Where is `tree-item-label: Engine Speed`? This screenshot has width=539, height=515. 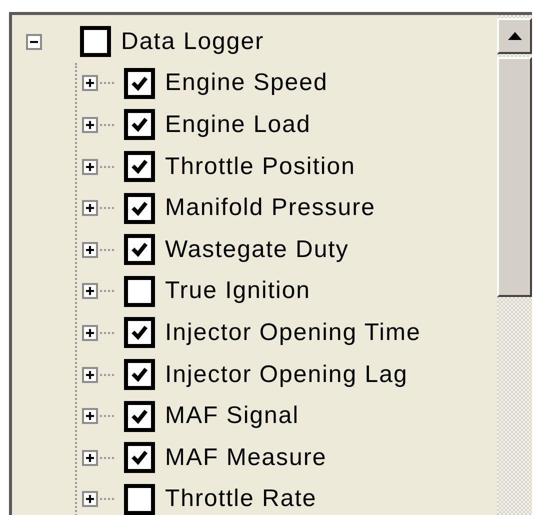
tree-item-label: Engine Speed is located at coordinates (246, 83).